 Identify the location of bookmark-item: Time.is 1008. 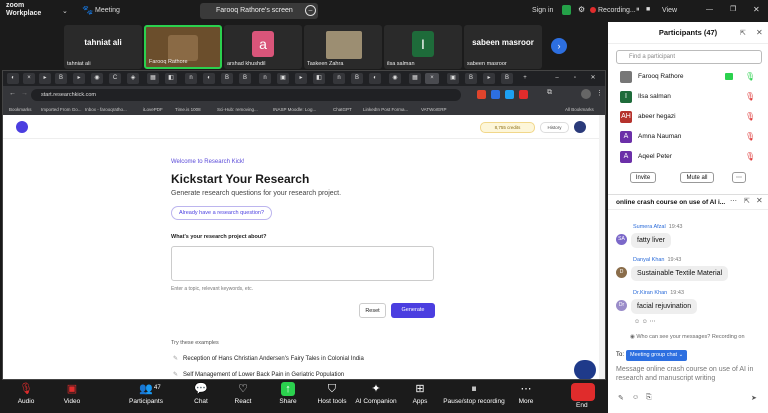
(188, 109).